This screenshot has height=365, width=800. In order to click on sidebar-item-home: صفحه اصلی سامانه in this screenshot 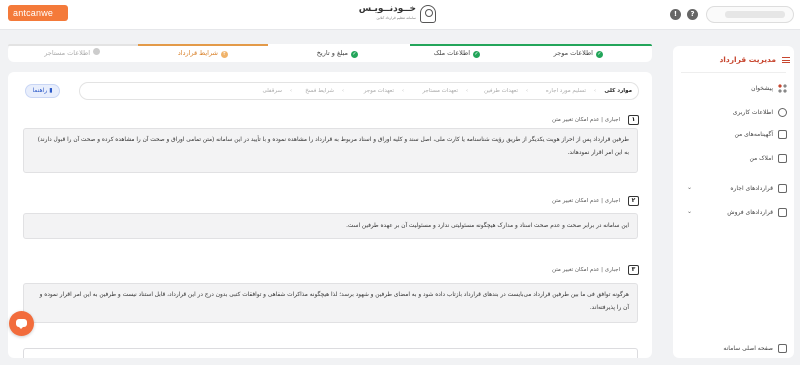, I will do `click(734, 349)`.